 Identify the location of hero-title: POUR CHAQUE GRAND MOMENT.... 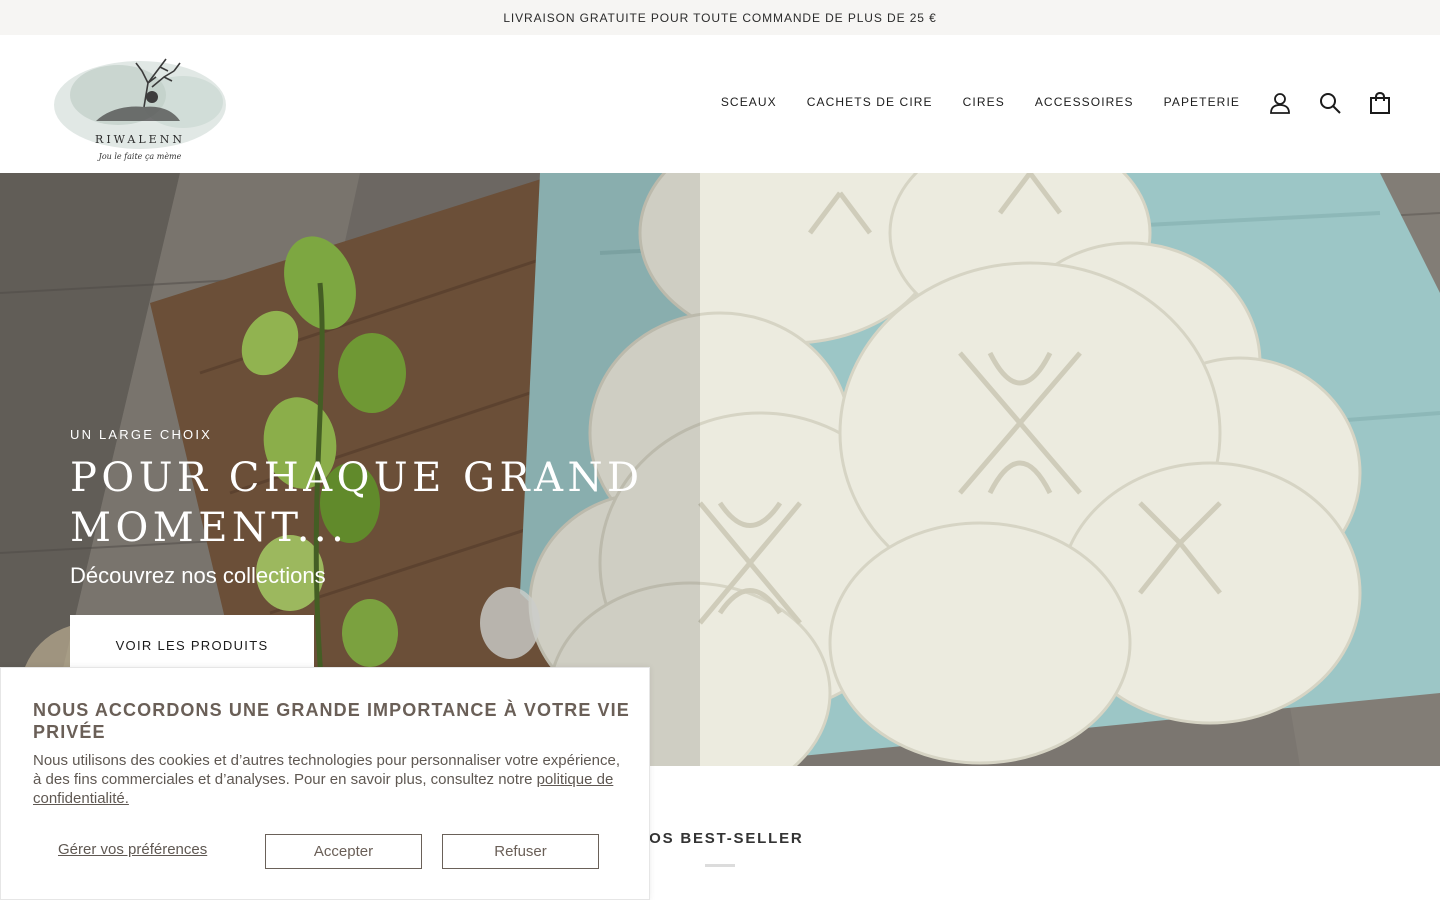
(357, 503).